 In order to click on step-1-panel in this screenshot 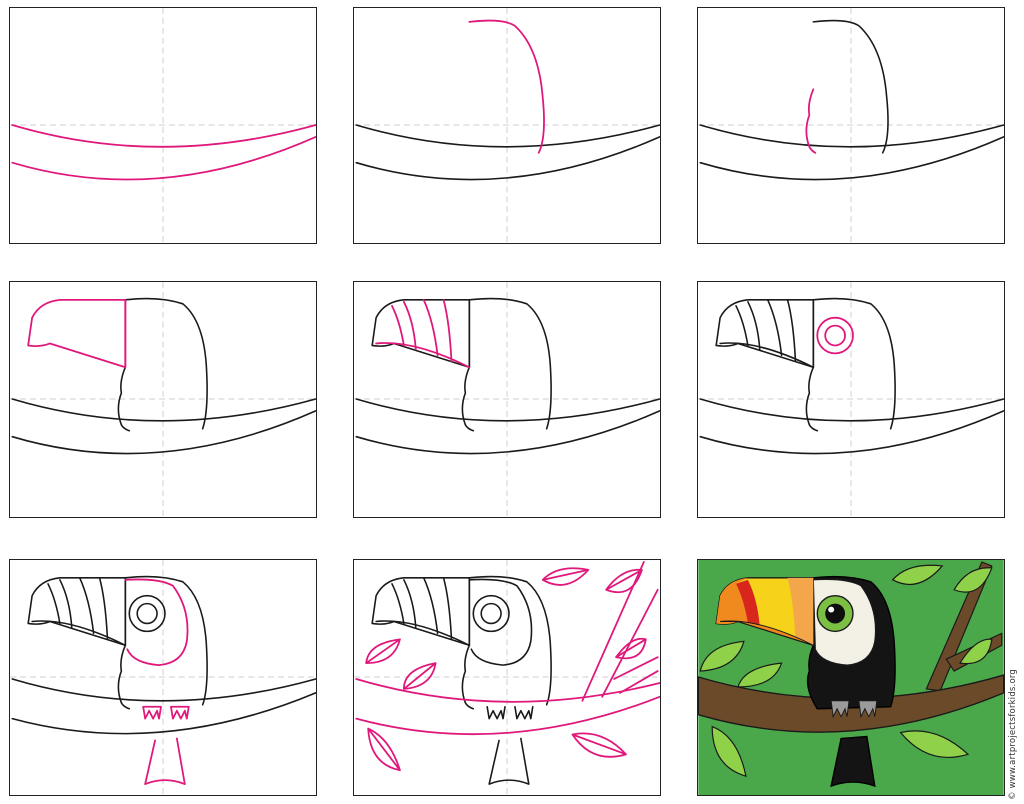, I will do `click(163, 125)`.